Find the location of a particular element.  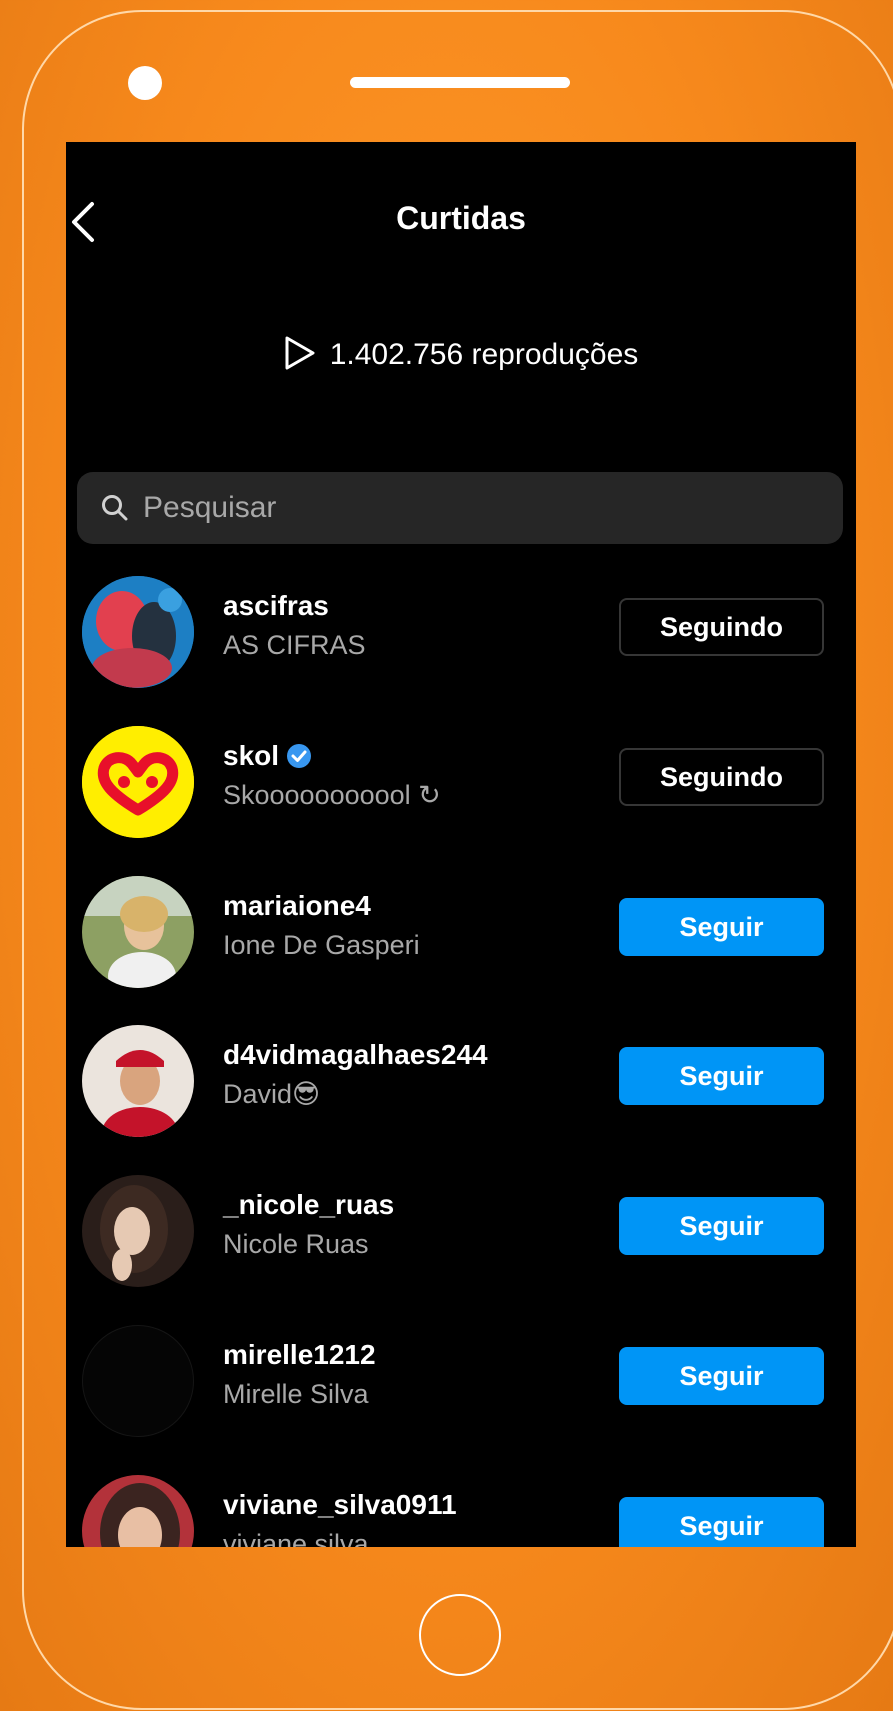

home-button is located at coordinates (460, 1635).